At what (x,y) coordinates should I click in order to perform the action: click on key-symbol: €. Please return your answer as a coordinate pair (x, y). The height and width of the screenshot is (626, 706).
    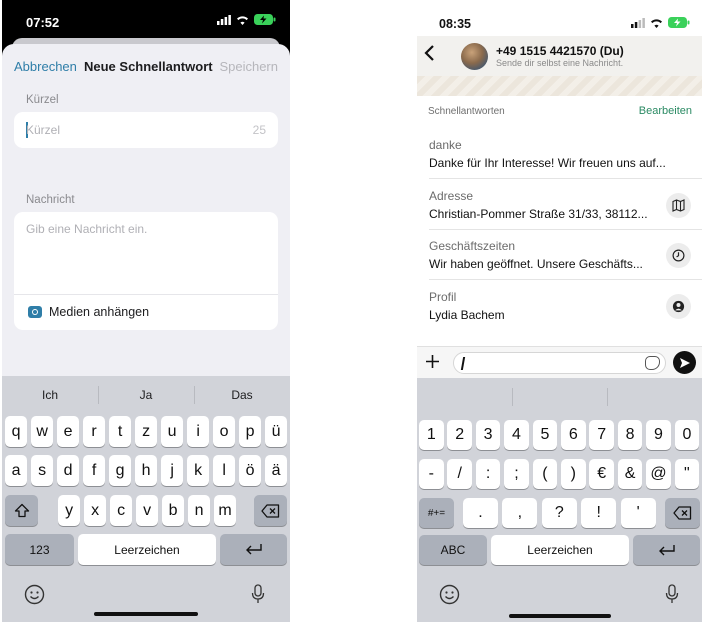
    Looking at the image, I should click on (601, 474).